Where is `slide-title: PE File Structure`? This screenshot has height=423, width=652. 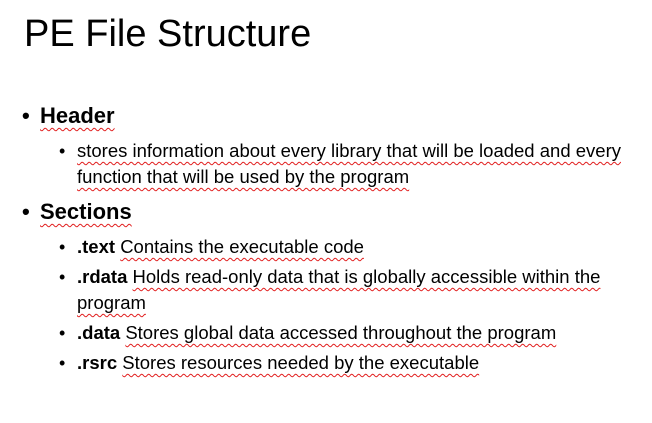
slide-title: PE File Structure is located at coordinates (168, 34).